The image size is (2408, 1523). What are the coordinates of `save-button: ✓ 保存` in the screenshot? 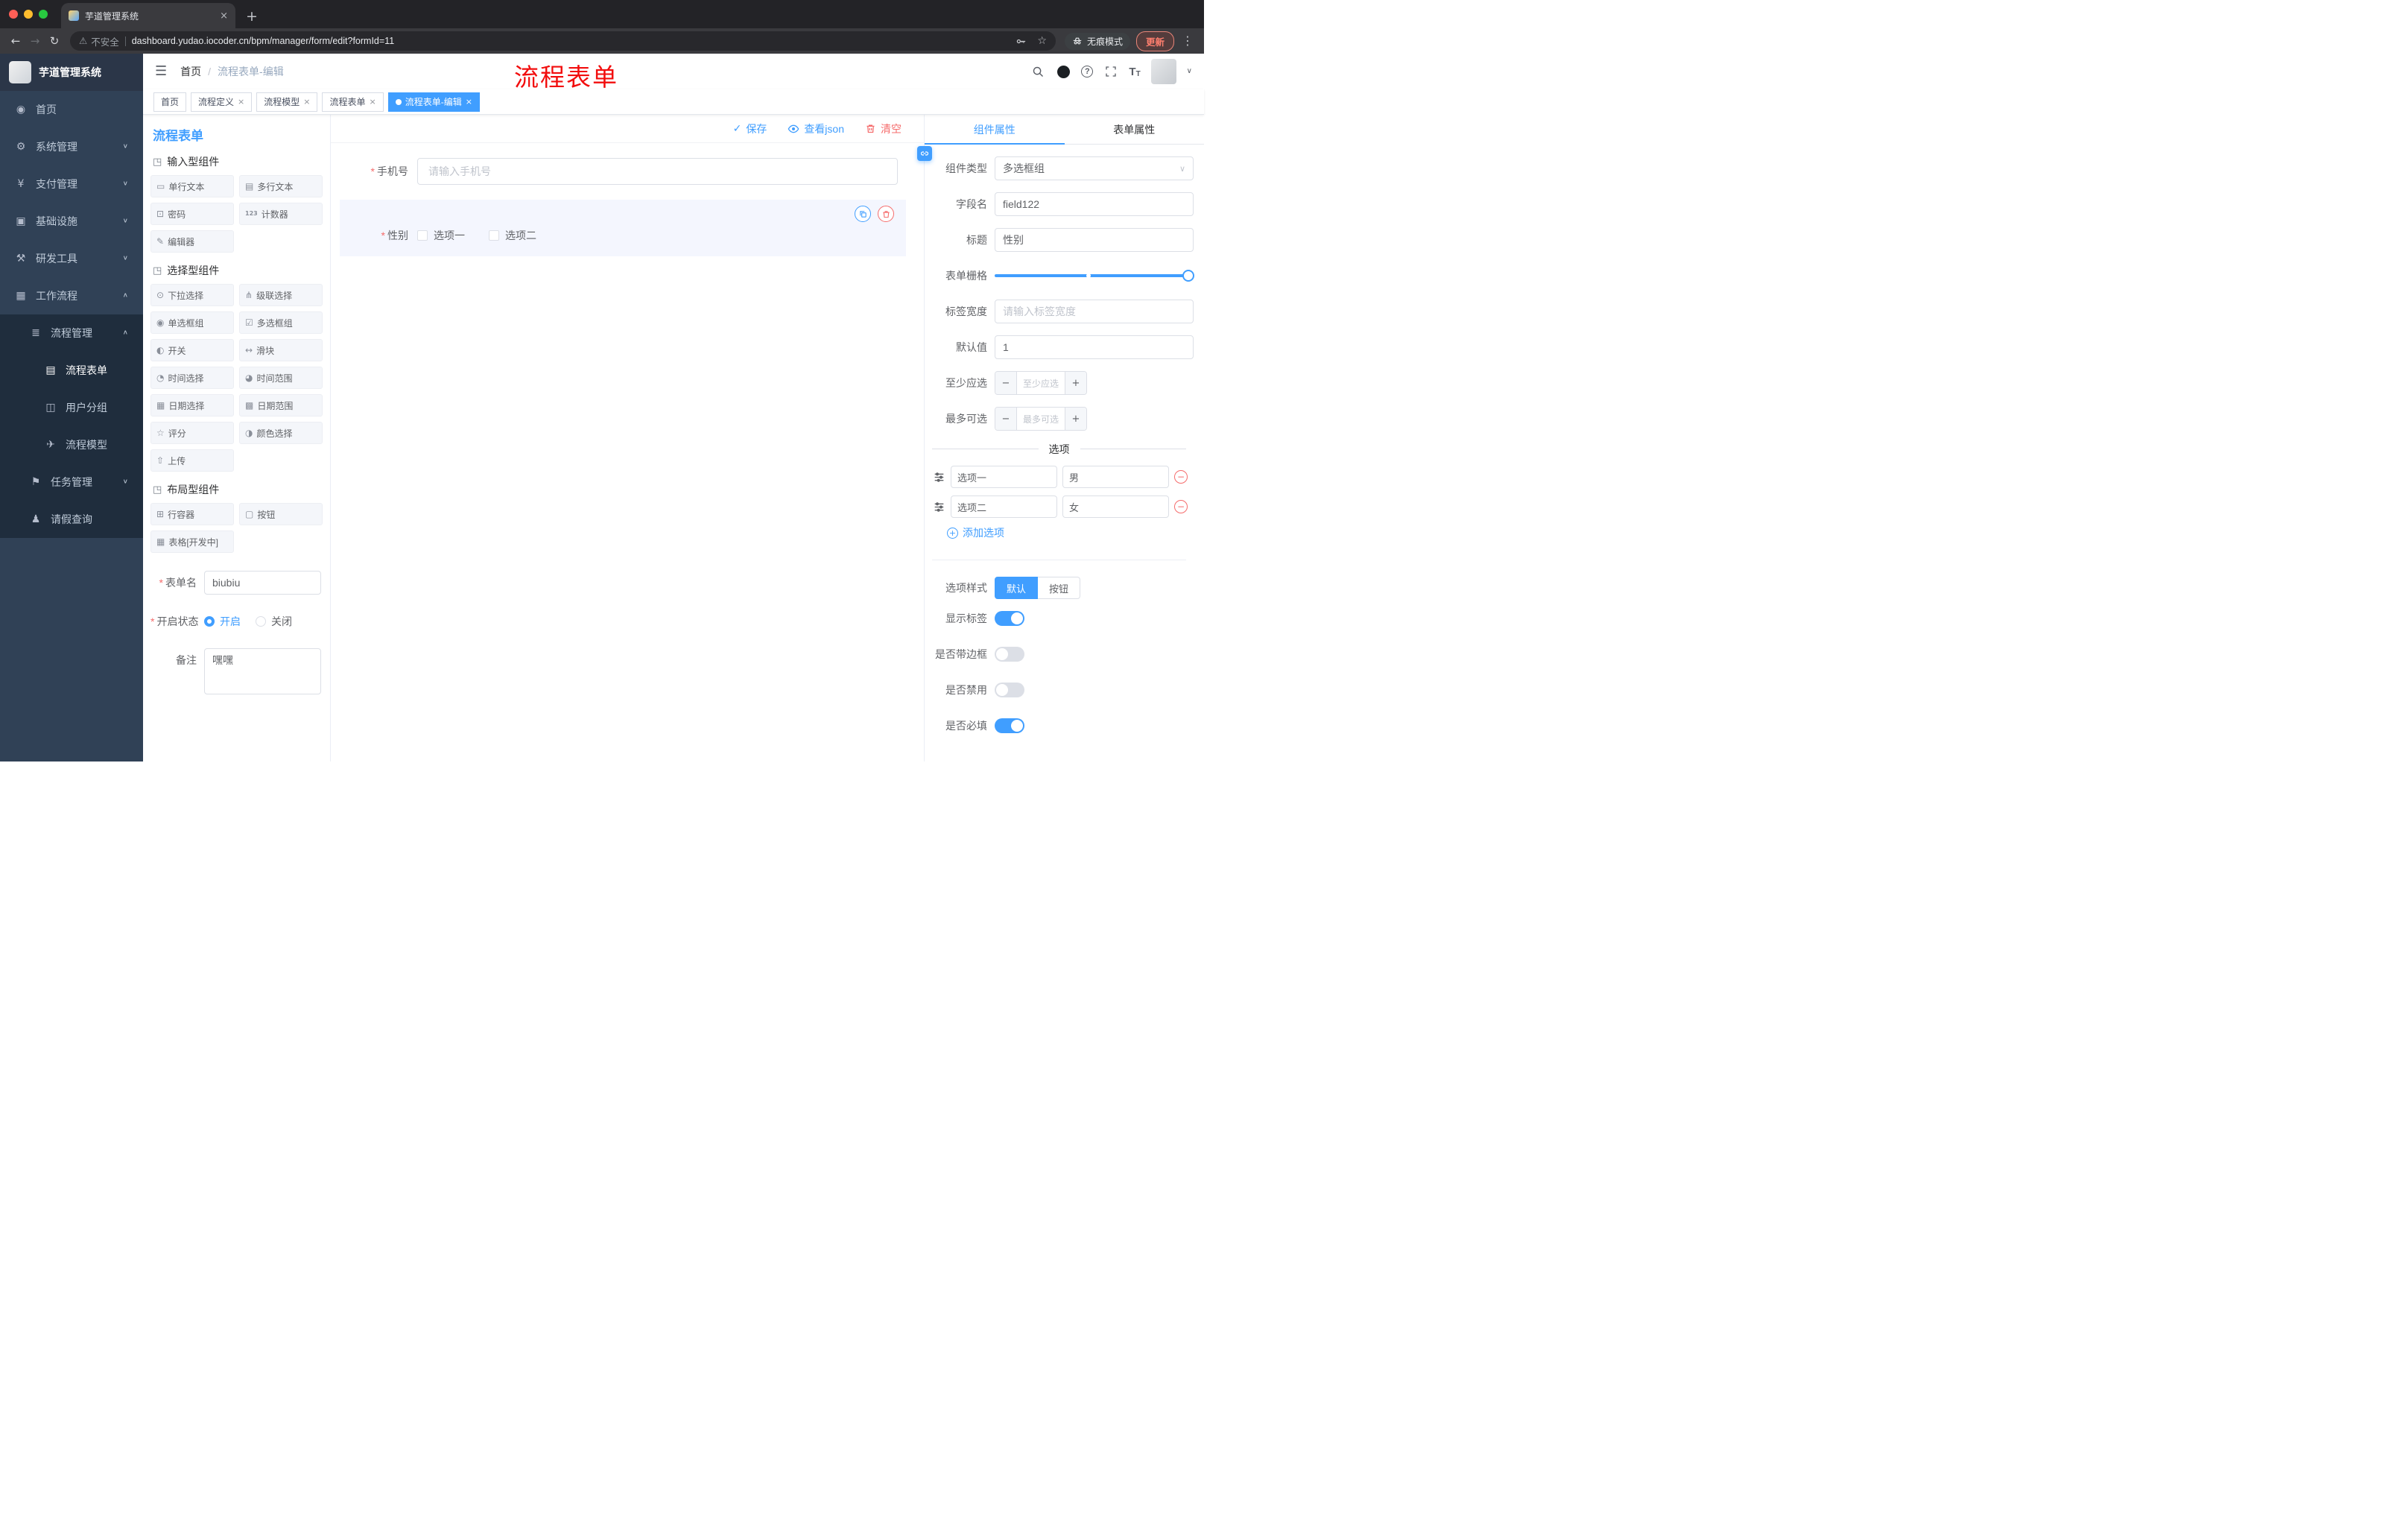 It's located at (750, 128).